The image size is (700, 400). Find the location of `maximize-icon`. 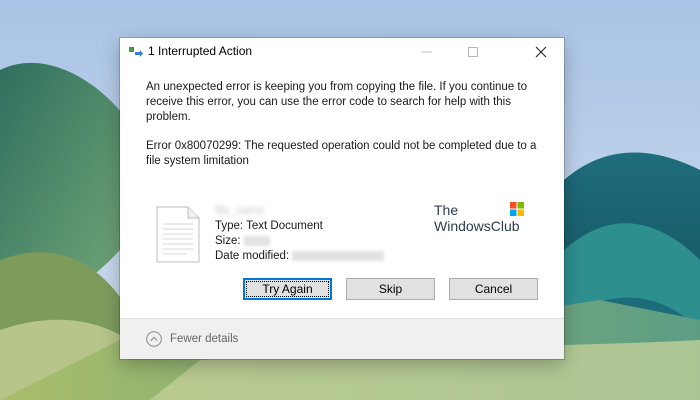

maximize-icon is located at coordinates (473, 52).